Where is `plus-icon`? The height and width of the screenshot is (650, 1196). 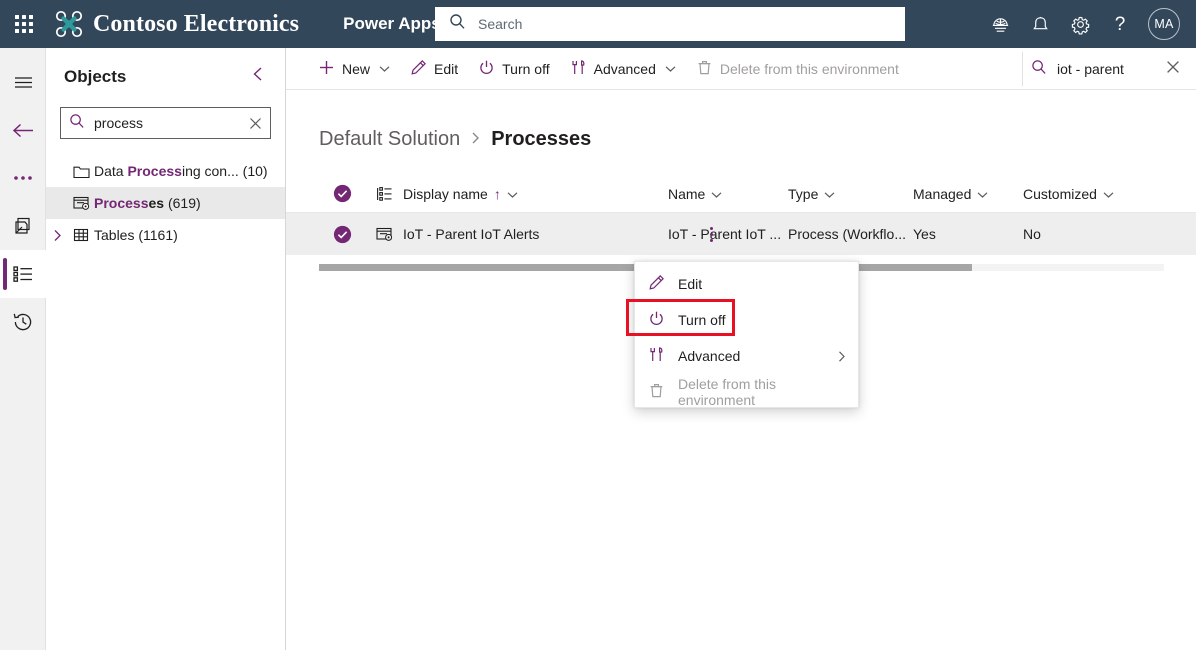
plus-icon is located at coordinates (326, 69).